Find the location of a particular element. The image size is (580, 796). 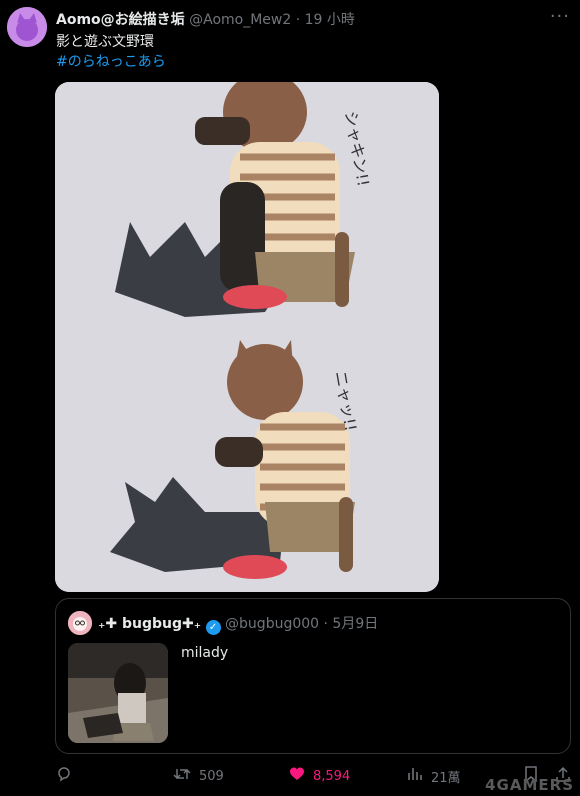

quote-text: milady is located at coordinates (205, 653).